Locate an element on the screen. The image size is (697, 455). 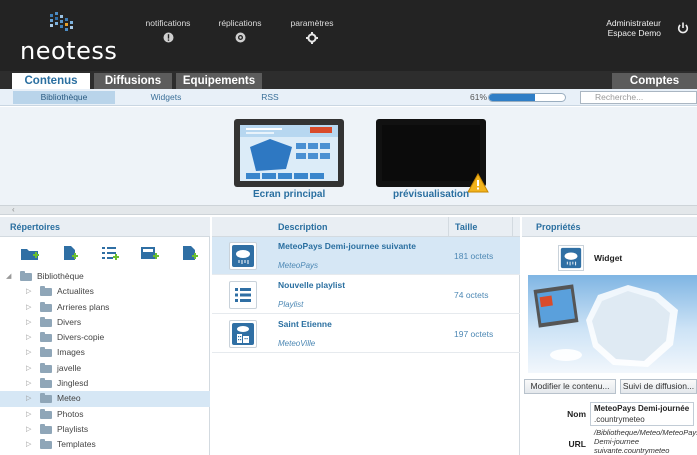
url-key: URL is located at coordinates (577, 444).